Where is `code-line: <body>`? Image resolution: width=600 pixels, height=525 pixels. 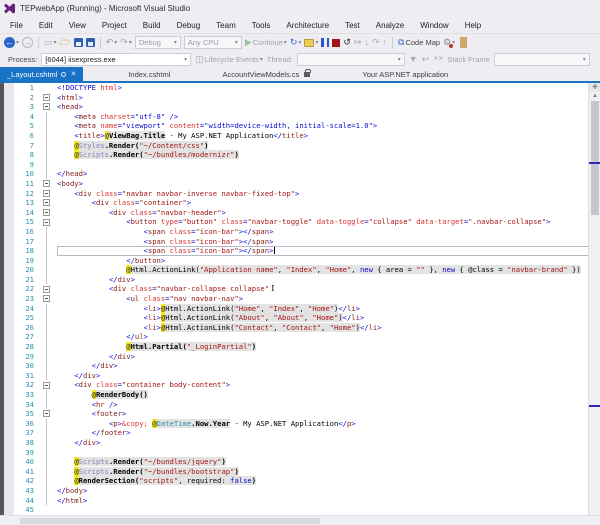 code-line: <body> is located at coordinates (328, 184).